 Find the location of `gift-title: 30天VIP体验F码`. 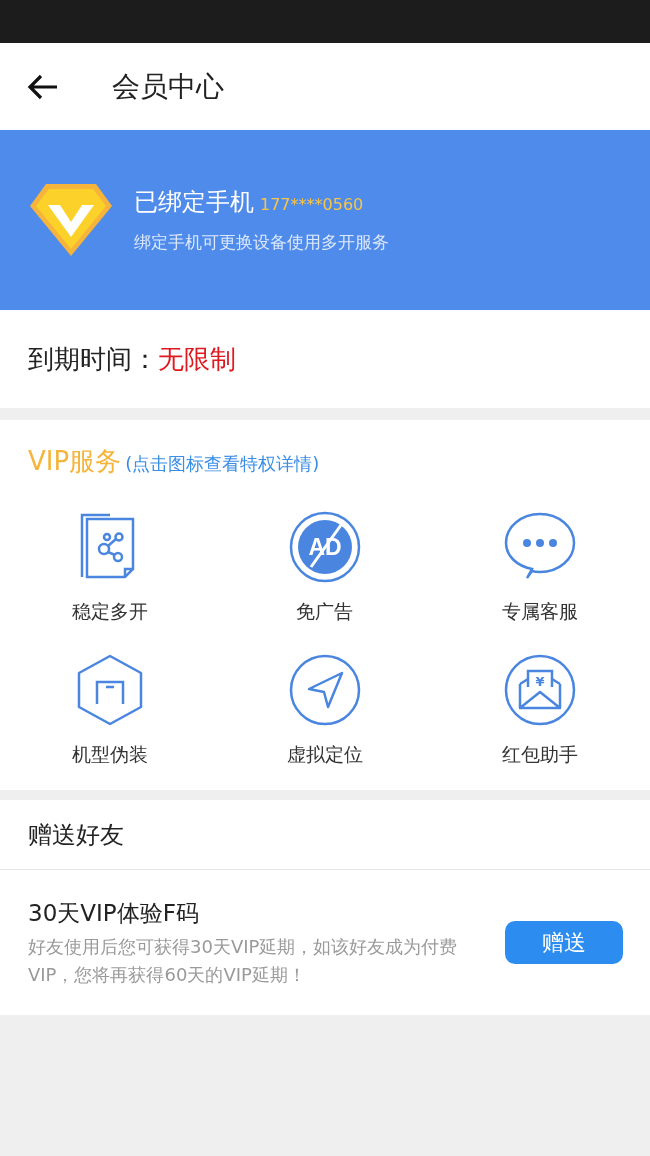

gift-title: 30天VIP体验F码 is located at coordinates (114, 914).